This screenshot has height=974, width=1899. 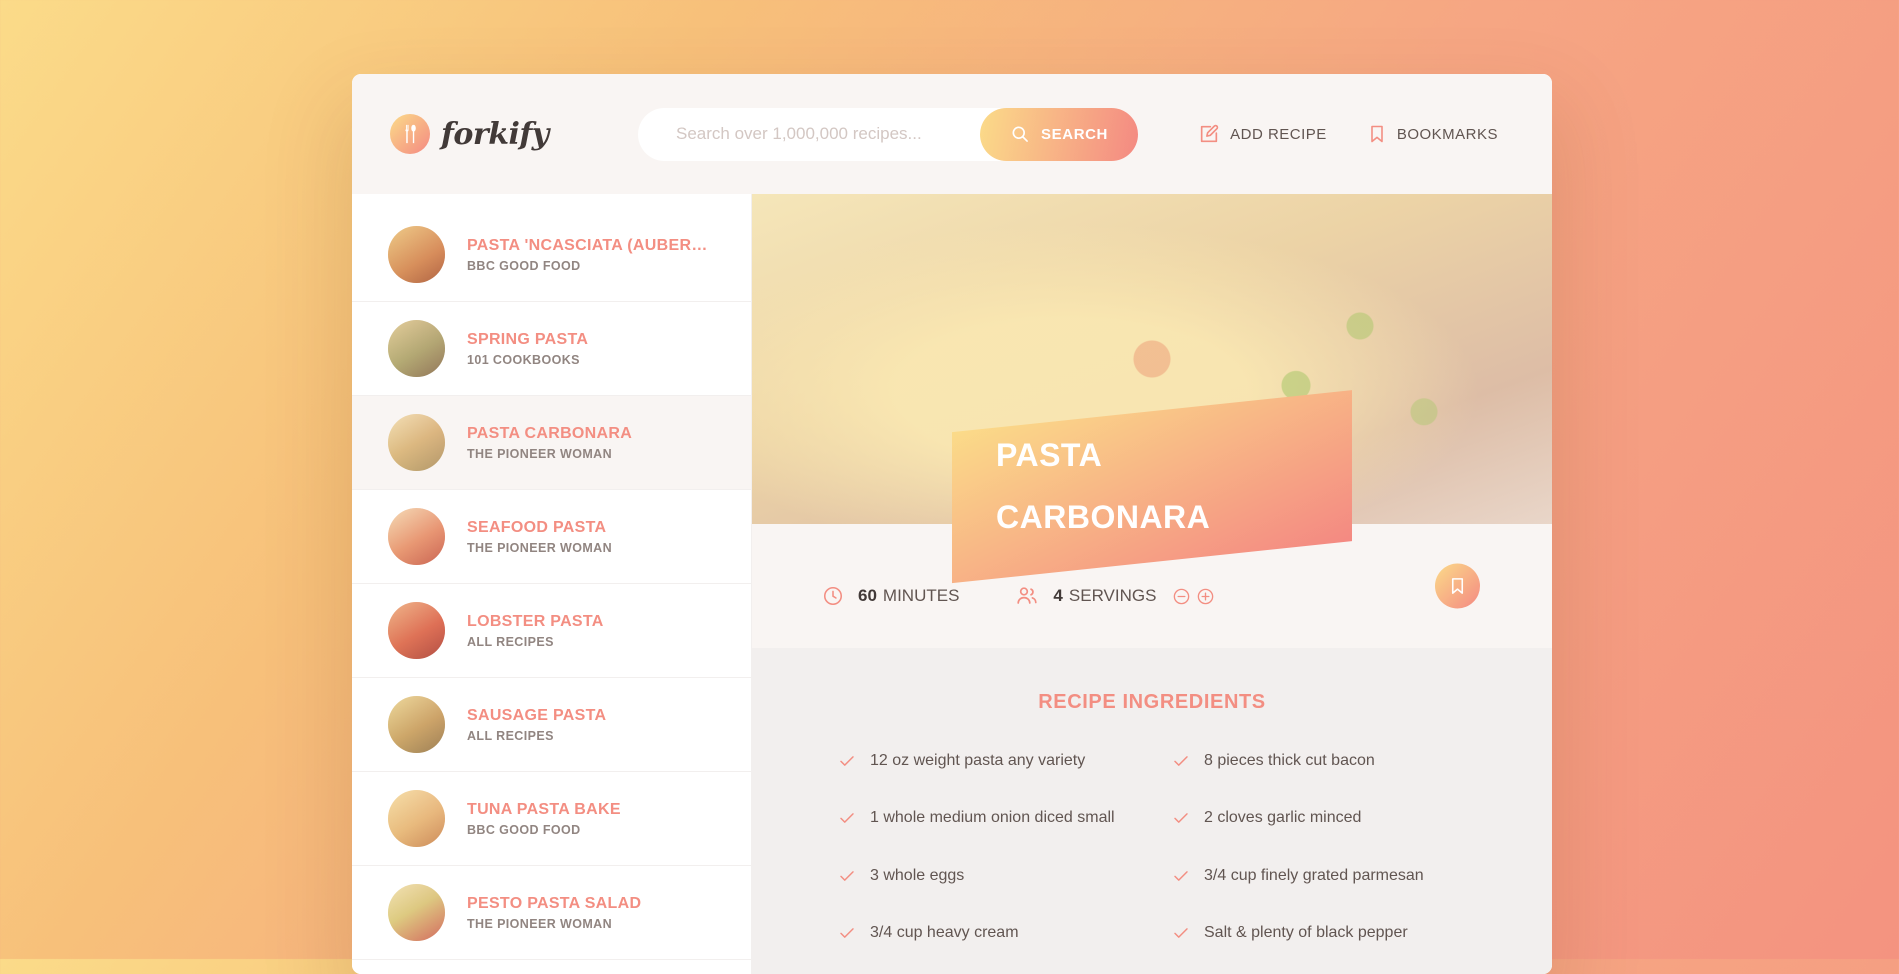 What do you see at coordinates (535, 631) in the screenshot?
I see `result-text: LOBSTER PASTA ALL RECIPES` at bounding box center [535, 631].